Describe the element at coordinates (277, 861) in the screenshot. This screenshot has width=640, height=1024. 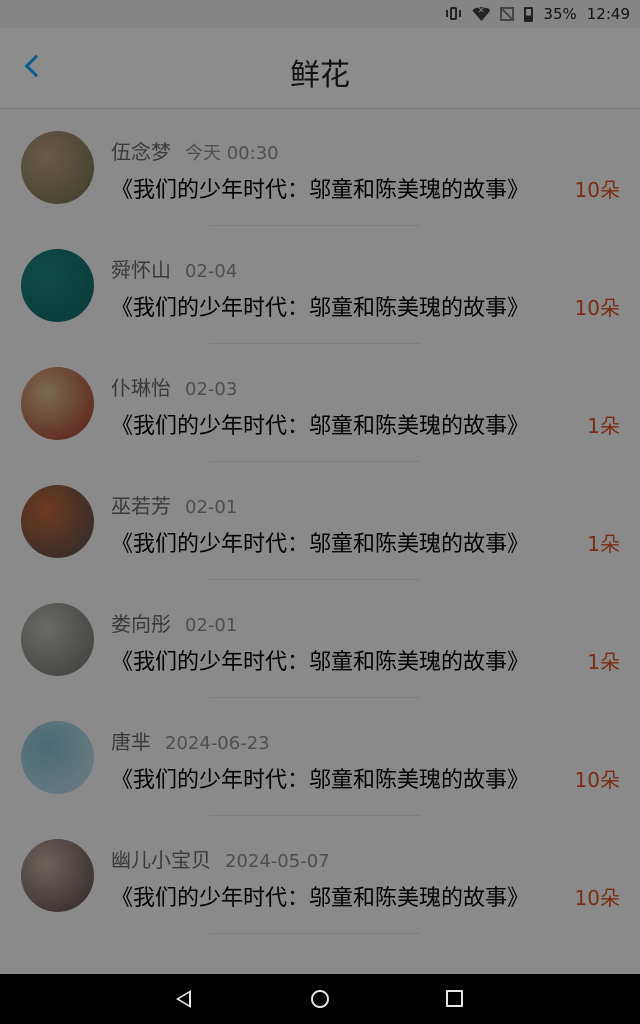
I see `timestamp: 2024-05-07` at that location.